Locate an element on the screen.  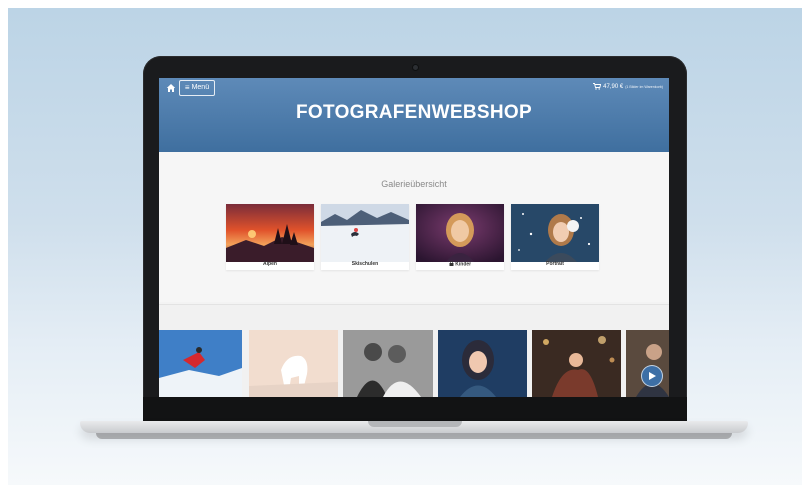
gallery-tile-alpen: Alpen is located at coordinates (270, 237).